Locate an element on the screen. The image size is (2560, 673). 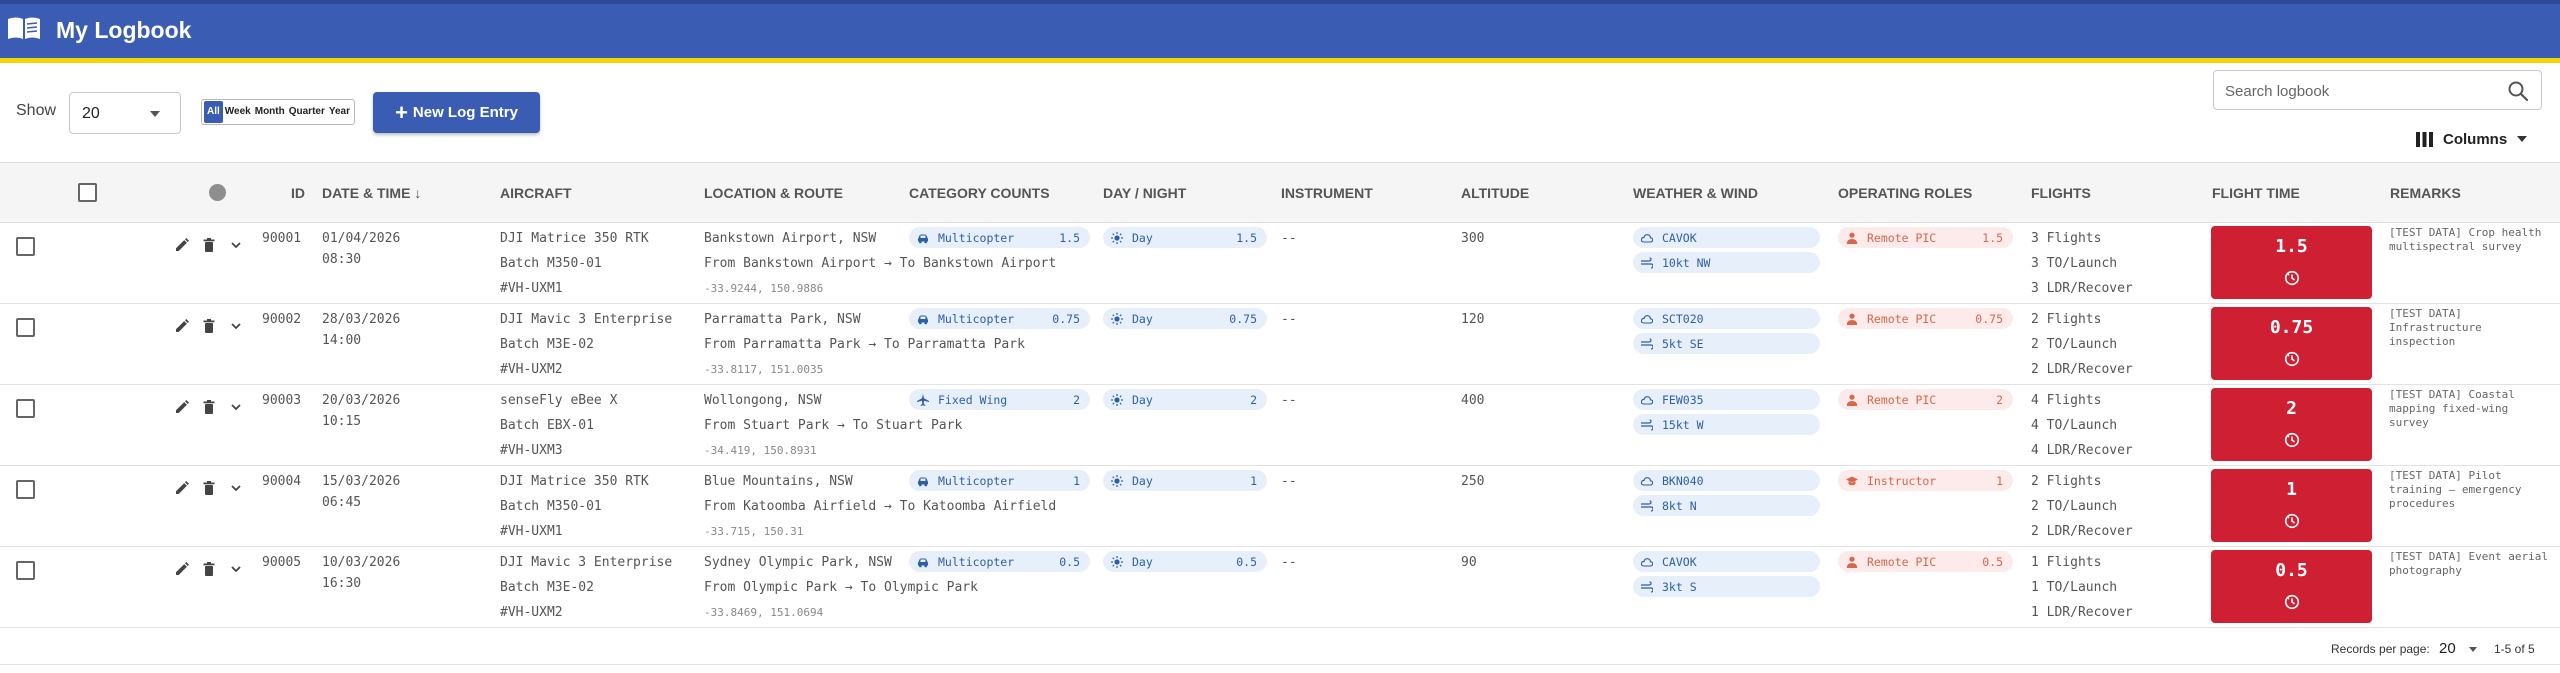
columns-button: Columns is located at coordinates (2472, 139).